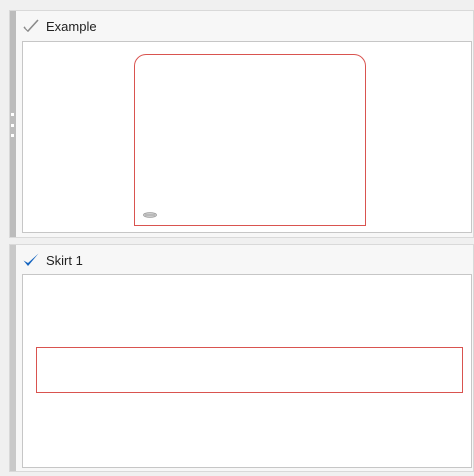 This screenshot has height=476, width=474. I want to click on panel-title: Example, so click(71, 26).